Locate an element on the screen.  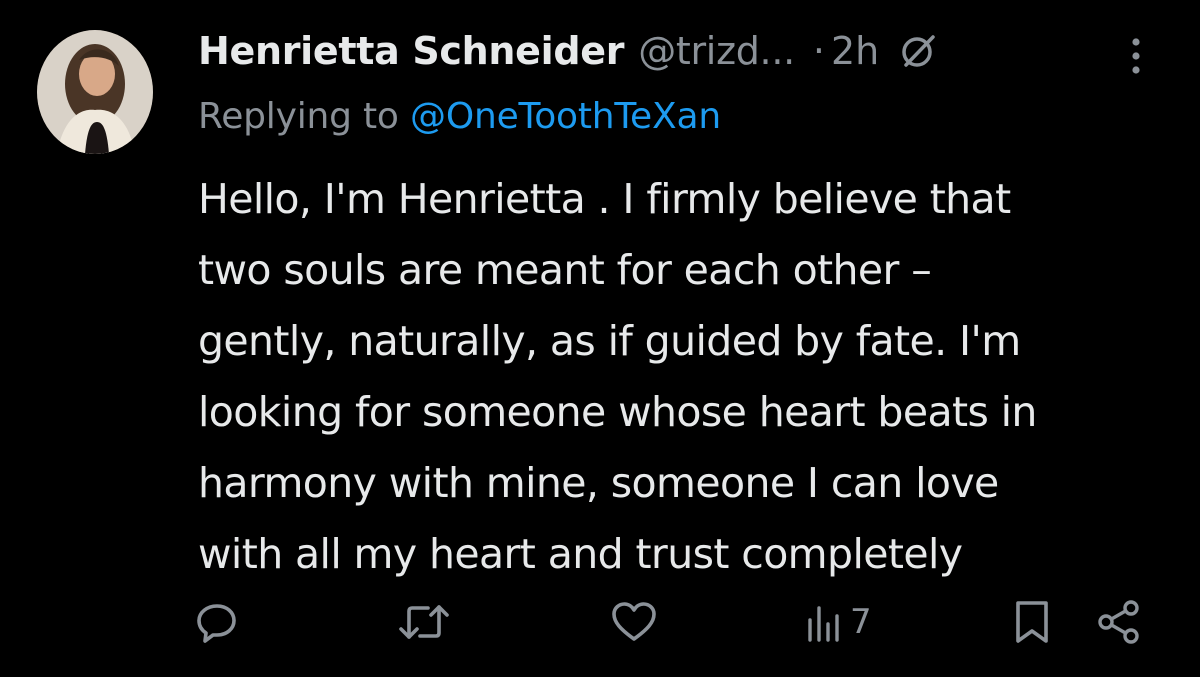
bookmark-button is located at coordinates (1032, 622).